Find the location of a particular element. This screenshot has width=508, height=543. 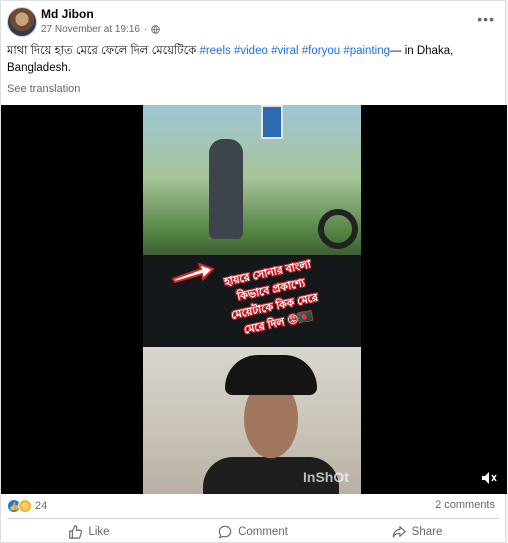

hashtag-painting: #painting is located at coordinates (366, 51).